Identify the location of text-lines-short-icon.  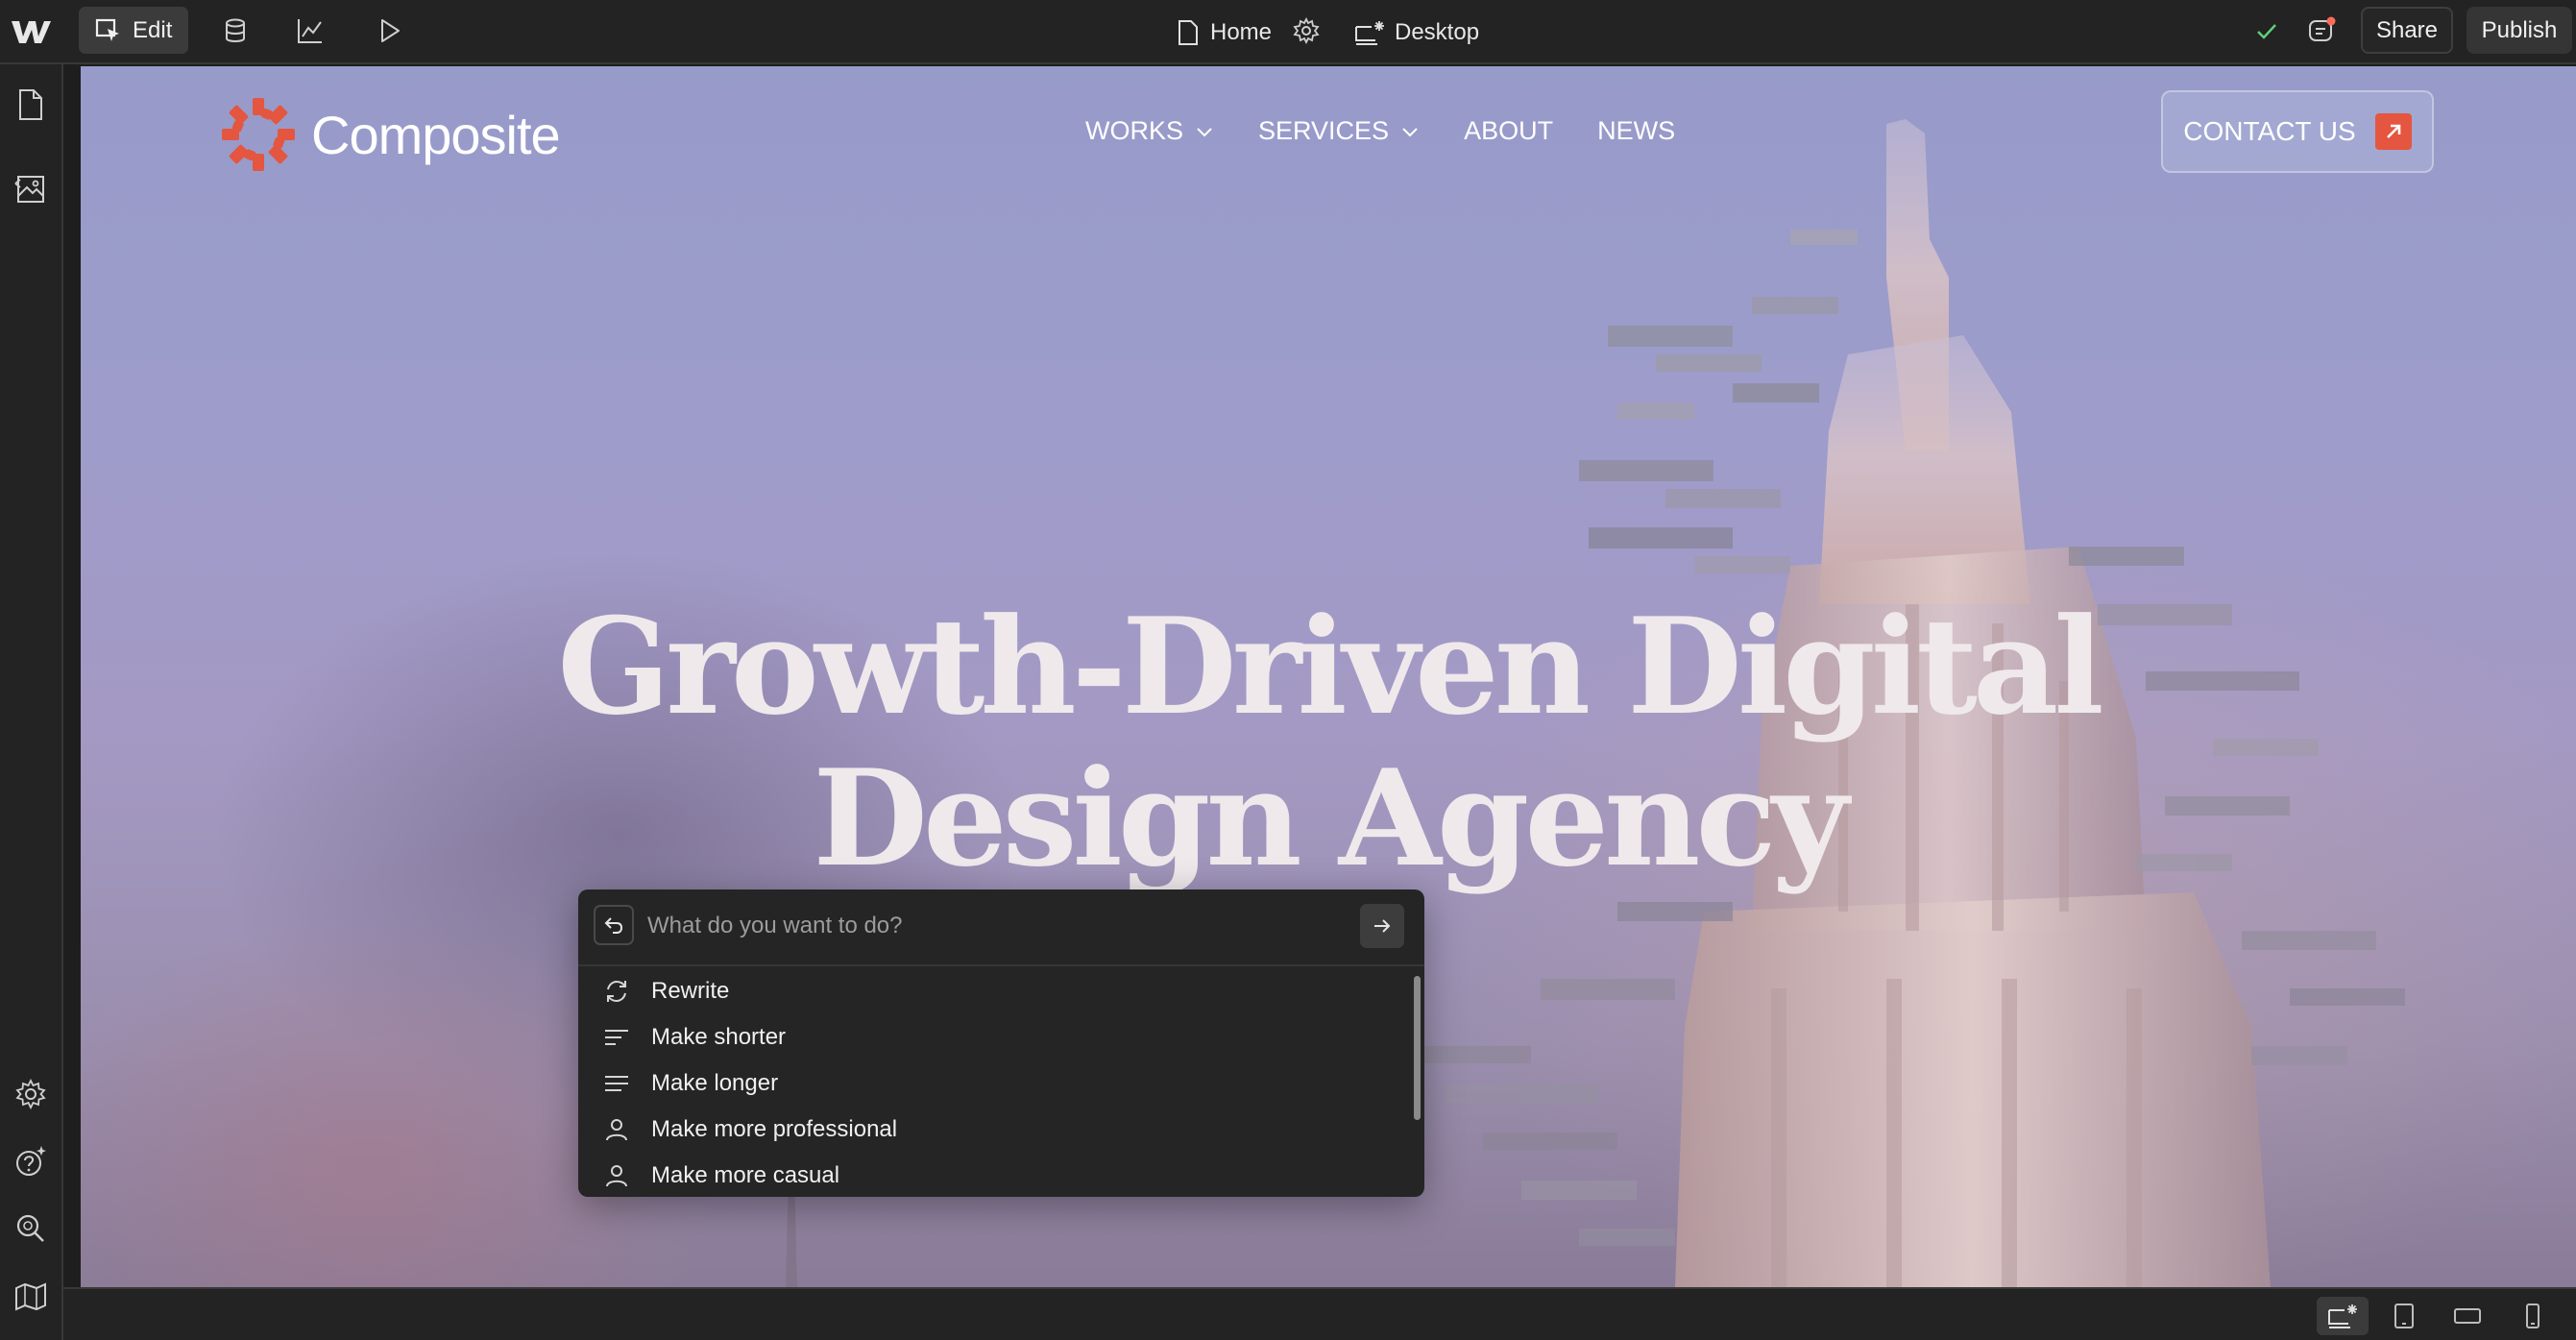
(616, 1037).